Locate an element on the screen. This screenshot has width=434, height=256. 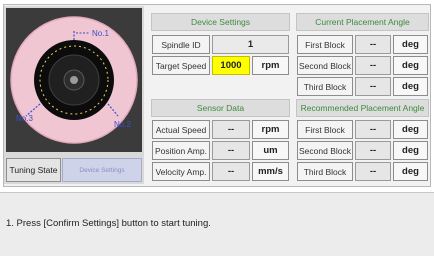
velocity-amp-label: Velocity Amp. is located at coordinates (181, 171).